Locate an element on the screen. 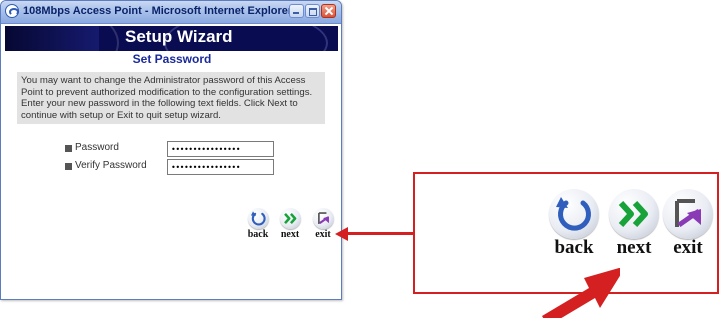  zoom-back-label: back is located at coordinates (574, 247).